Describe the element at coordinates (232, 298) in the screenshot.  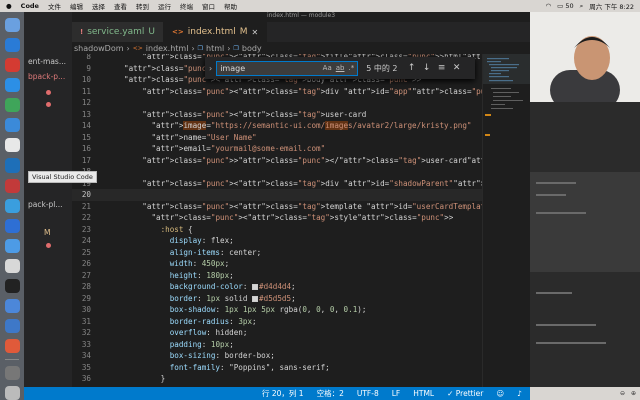
I see `code-text: border: 1px solid #d5d5d5;` at that location.